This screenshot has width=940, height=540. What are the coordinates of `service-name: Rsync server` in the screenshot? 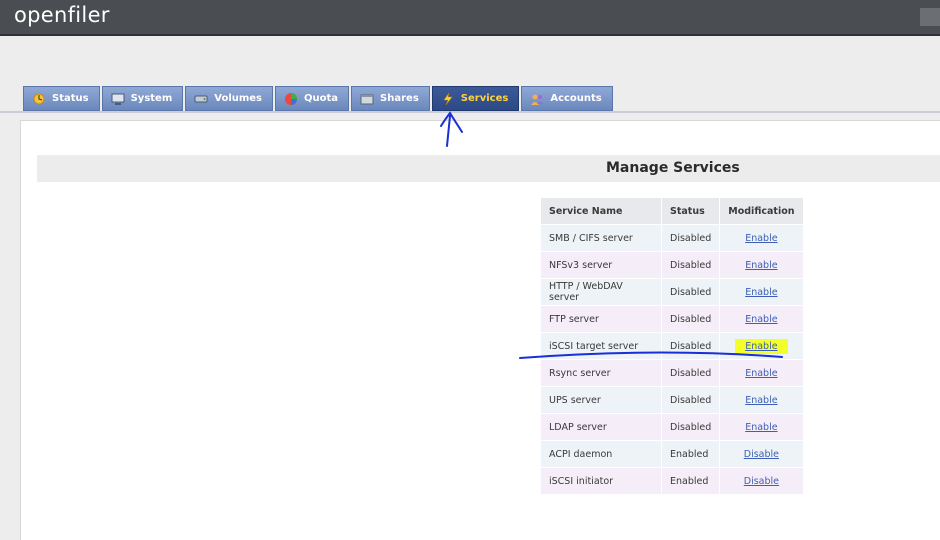 It's located at (601, 373).